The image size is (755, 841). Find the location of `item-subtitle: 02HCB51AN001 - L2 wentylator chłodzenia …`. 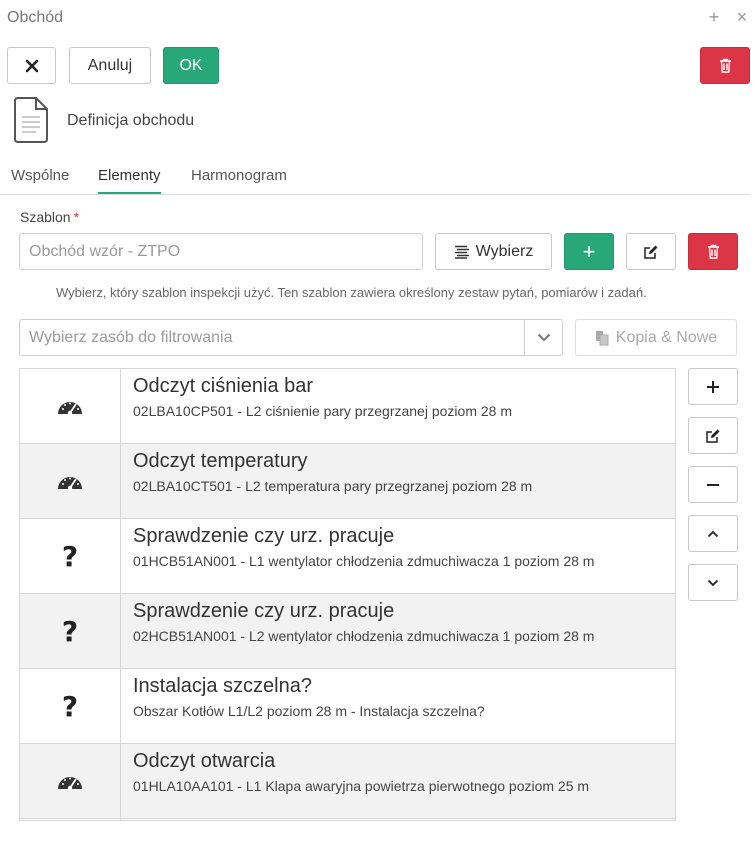

item-subtitle: 02HCB51AN001 - L2 wentylator chłodzenia … is located at coordinates (364, 636).